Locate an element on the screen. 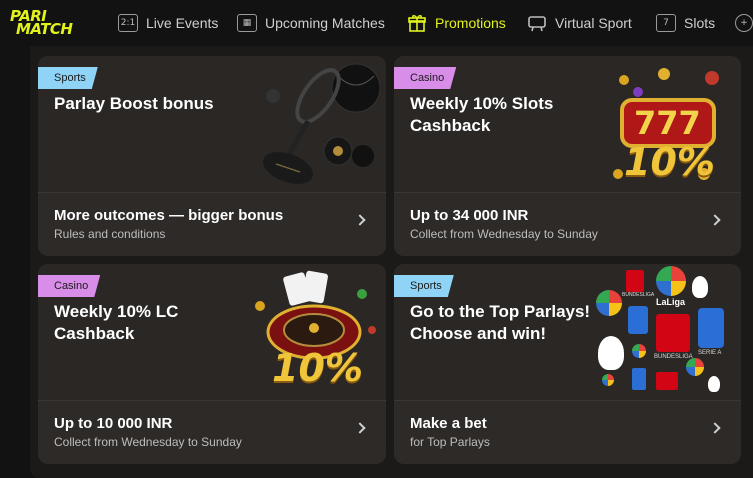  promo-footer-main: Up to 10 000 INR is located at coordinates (113, 423).